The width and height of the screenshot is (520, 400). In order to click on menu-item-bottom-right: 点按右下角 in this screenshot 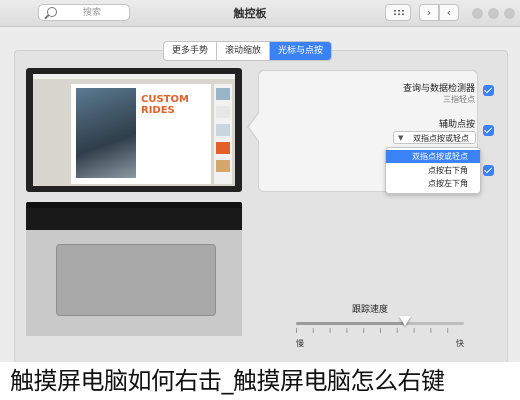, I will do `click(433, 170)`.